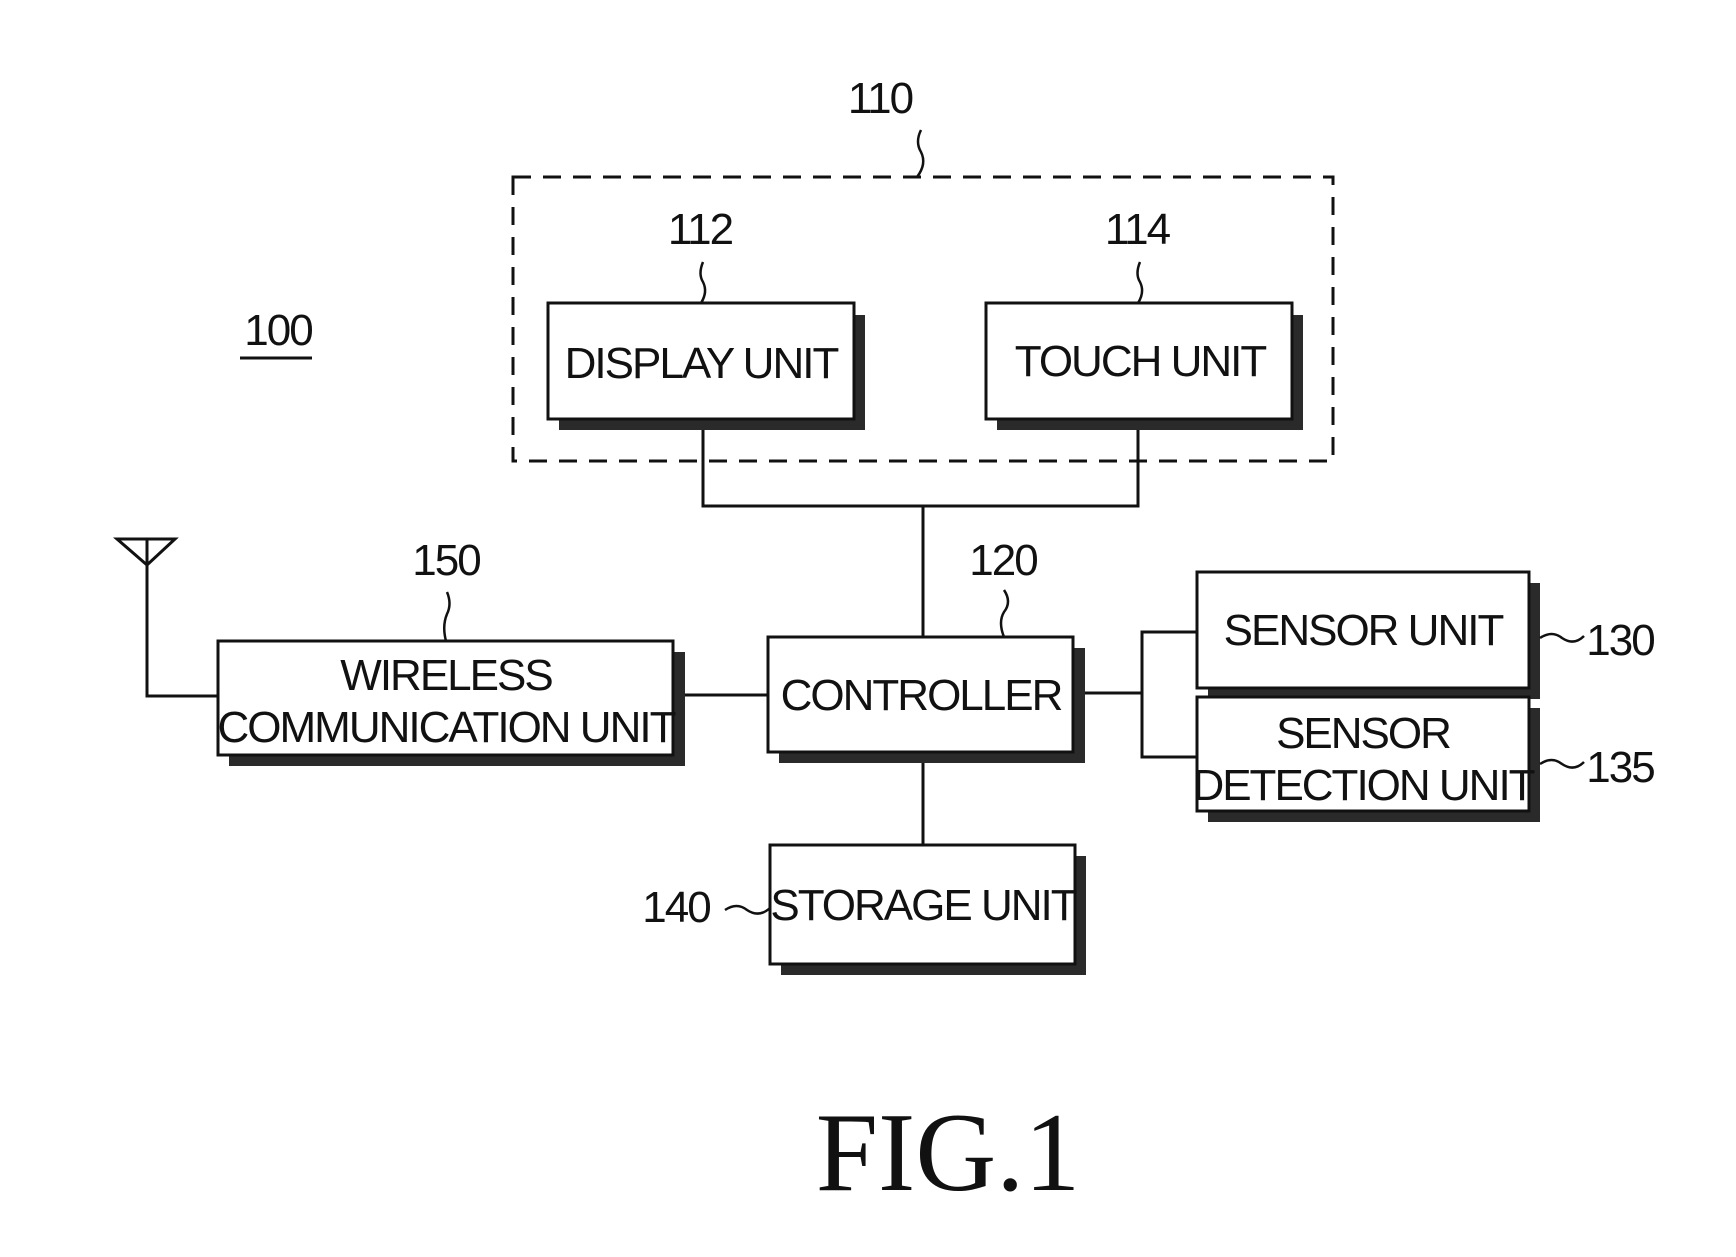  I want to click on figure-caption: FIG.1, so click(948, 1153).